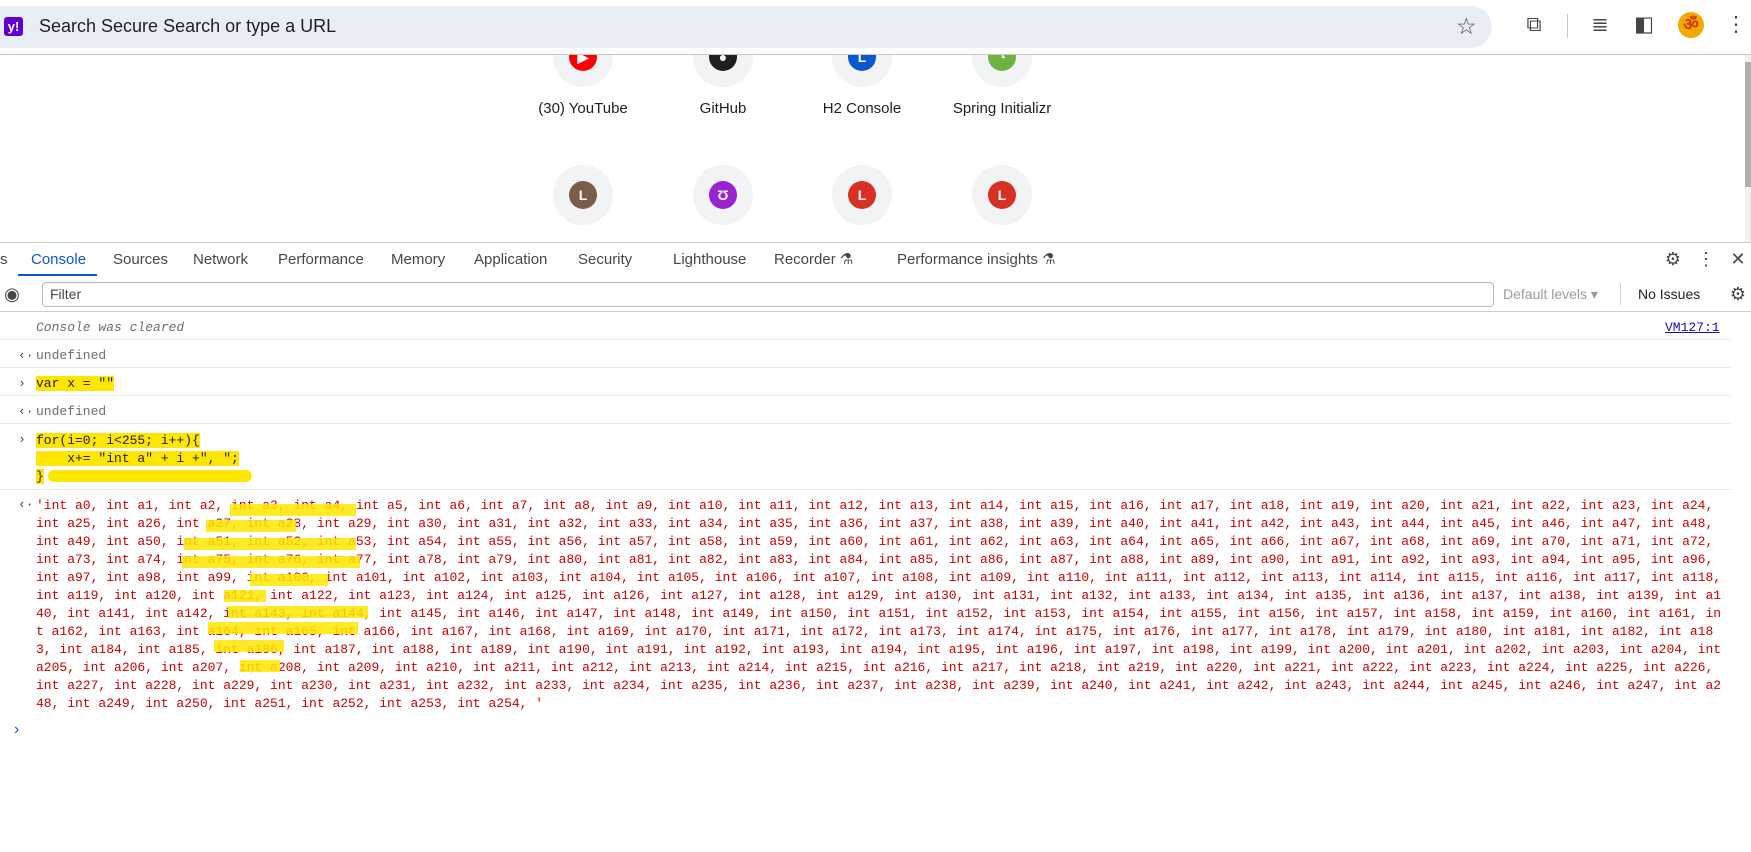 The image size is (1751, 852). Describe the element at coordinates (1692, 327) in the screenshot. I see `source-link: VM127:1` at that location.